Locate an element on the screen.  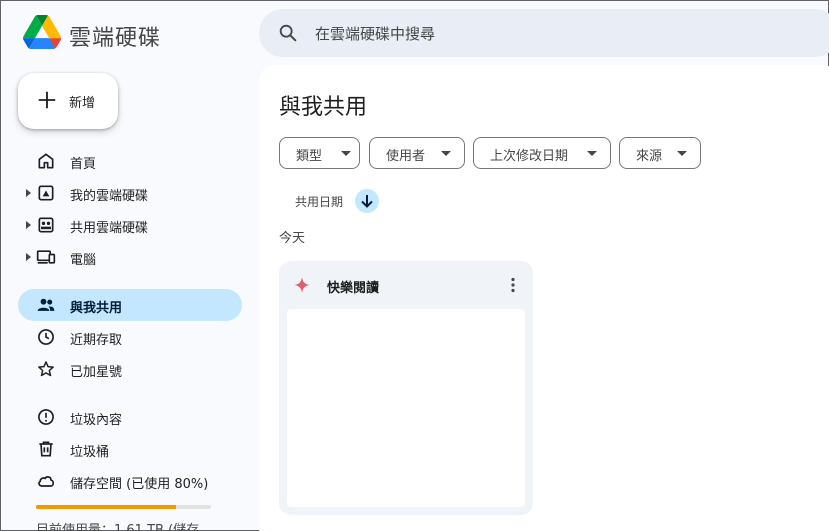
cloud-icon is located at coordinates (46, 481).